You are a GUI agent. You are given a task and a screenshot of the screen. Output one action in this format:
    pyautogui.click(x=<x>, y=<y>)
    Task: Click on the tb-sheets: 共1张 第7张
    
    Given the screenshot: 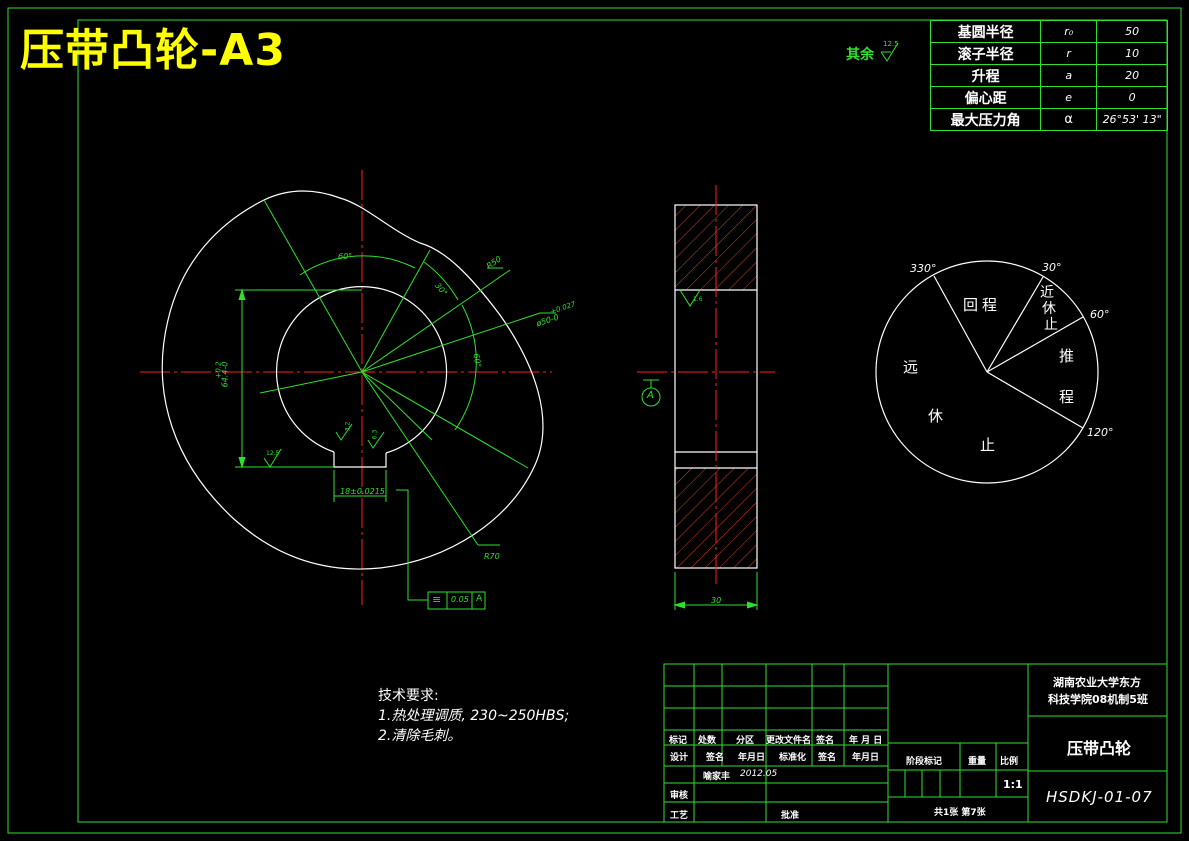 What is the action you would take?
    pyautogui.click(x=960, y=813)
    